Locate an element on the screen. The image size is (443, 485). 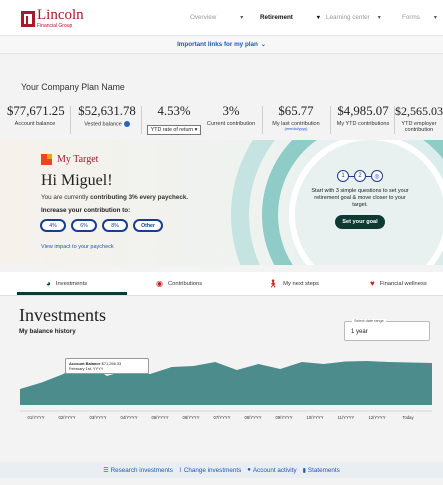
ytd-return-select: YTD rate of return ▾ is located at coordinates (174, 130).